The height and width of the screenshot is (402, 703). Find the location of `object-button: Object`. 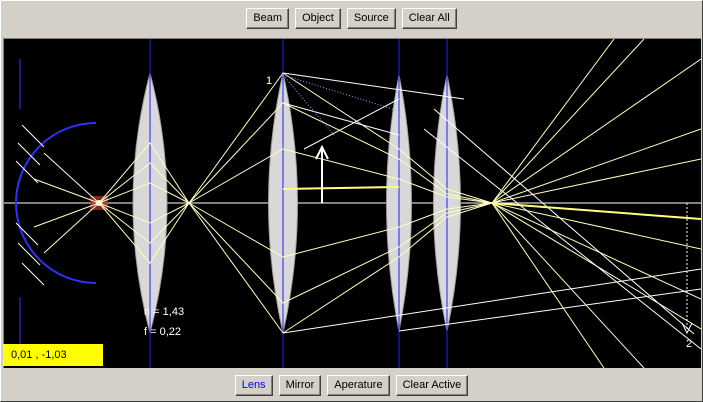

object-button: Object is located at coordinates (318, 18).